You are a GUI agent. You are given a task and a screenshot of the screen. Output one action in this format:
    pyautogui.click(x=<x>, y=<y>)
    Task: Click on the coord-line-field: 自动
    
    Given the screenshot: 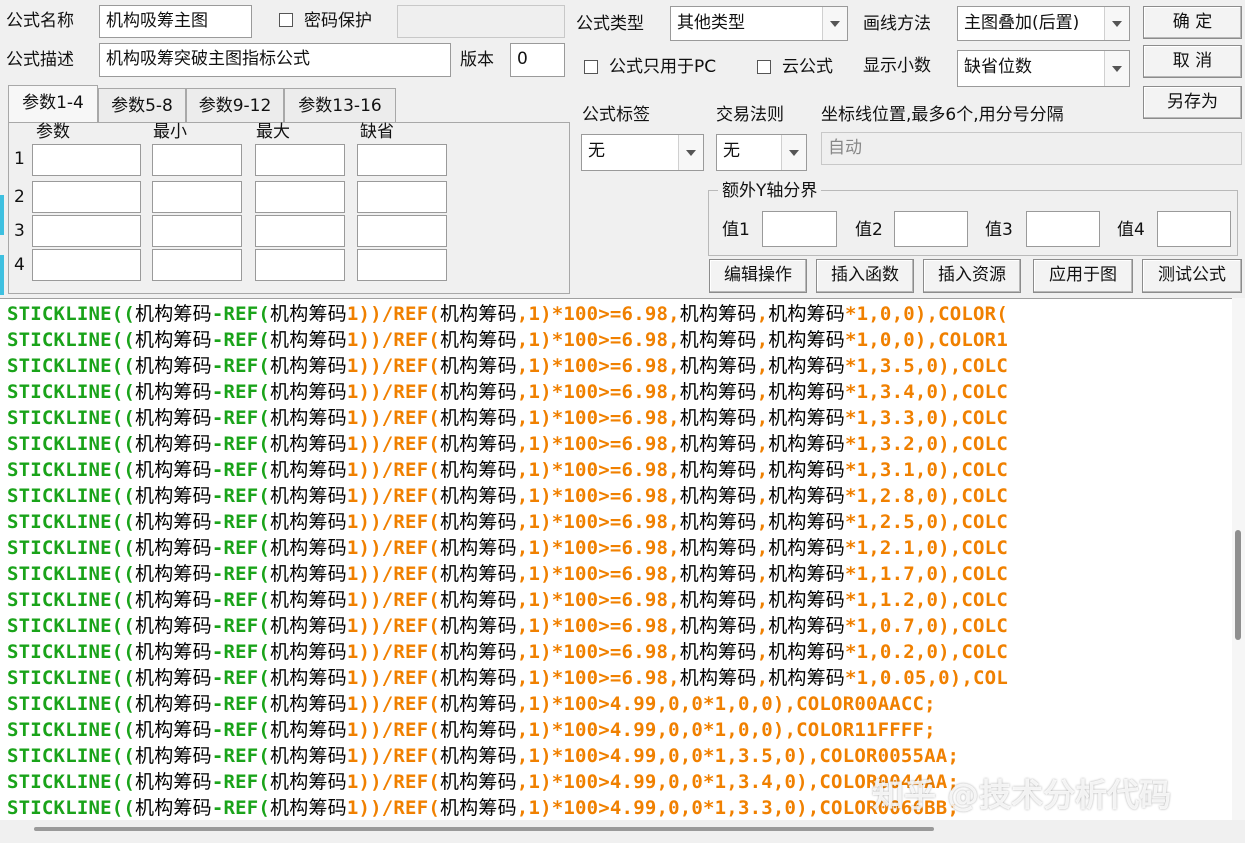 What is the action you would take?
    pyautogui.click(x=1031, y=148)
    